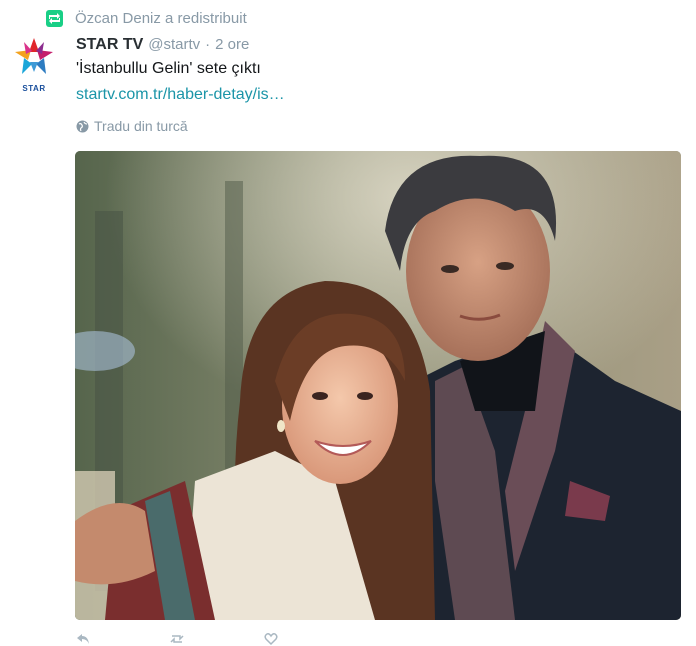  Describe the element at coordinates (141, 126) in the screenshot. I see `translate-label: Tradu din turcă` at that location.